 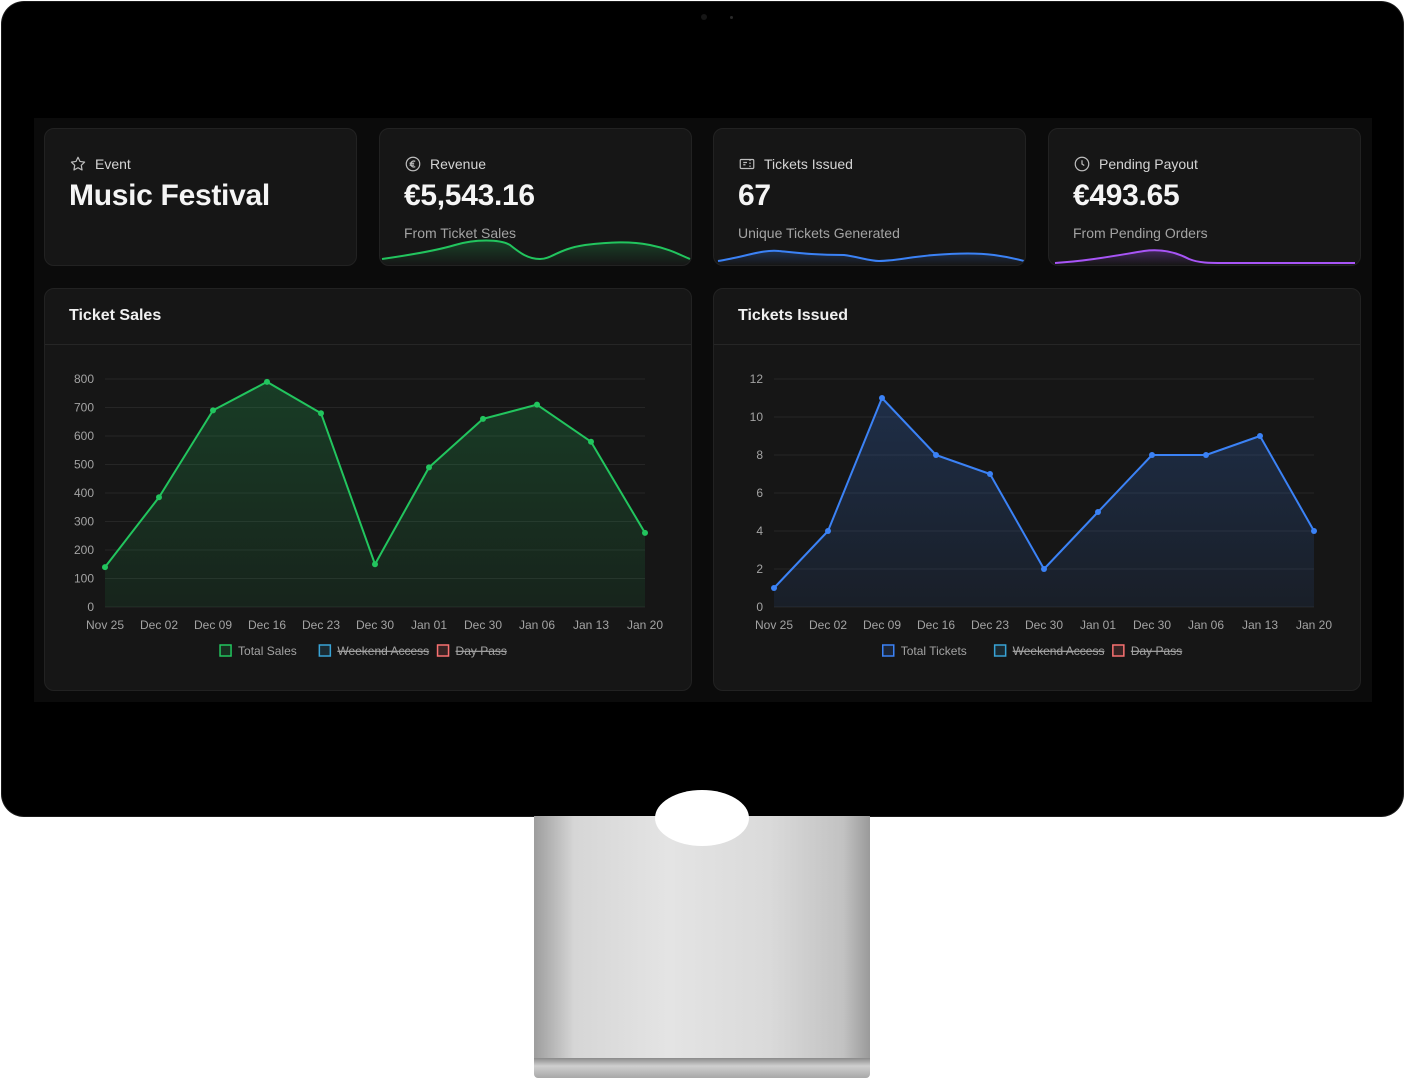 I want to click on legend-label: Total Sales, so click(x=267, y=651).